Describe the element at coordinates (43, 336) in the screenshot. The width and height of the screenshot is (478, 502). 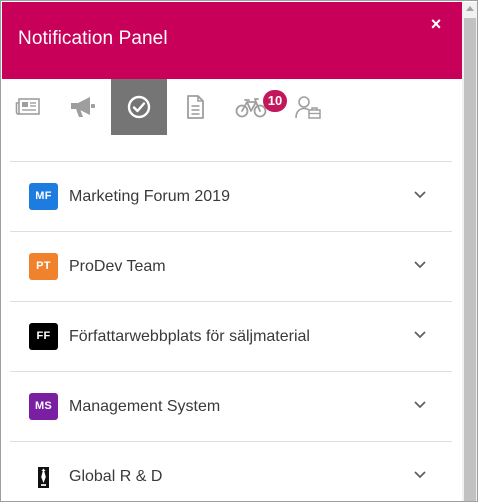
I see `group-avatar: FF` at that location.